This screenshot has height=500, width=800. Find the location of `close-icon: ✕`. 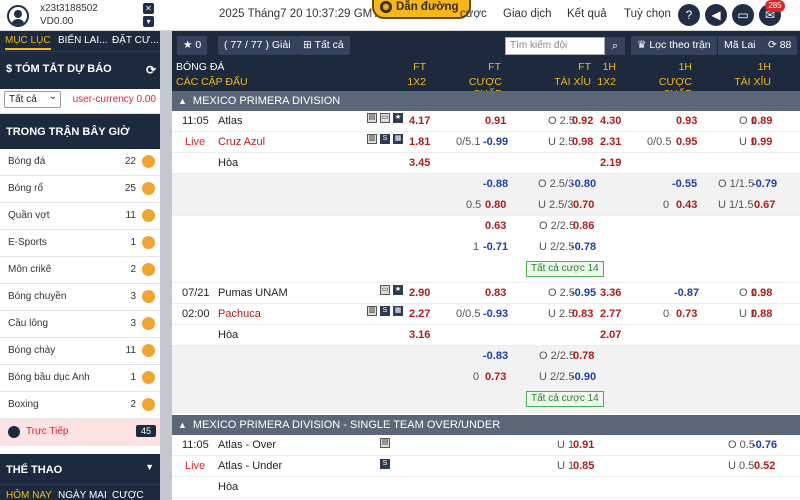

close-icon: ✕ is located at coordinates (148, 8).